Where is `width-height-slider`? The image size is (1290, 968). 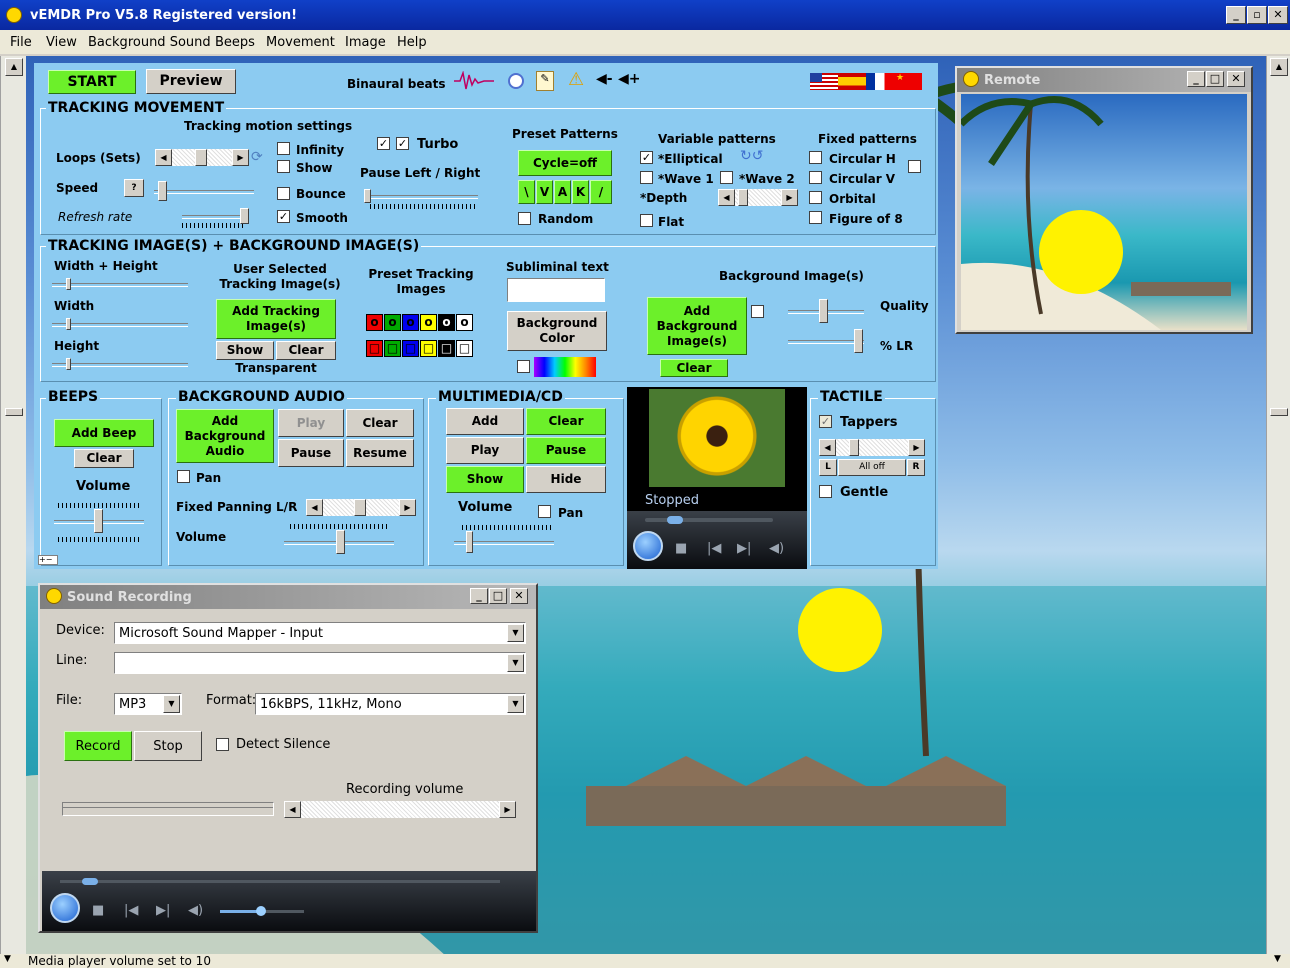
width-height-slider is located at coordinates (120, 285).